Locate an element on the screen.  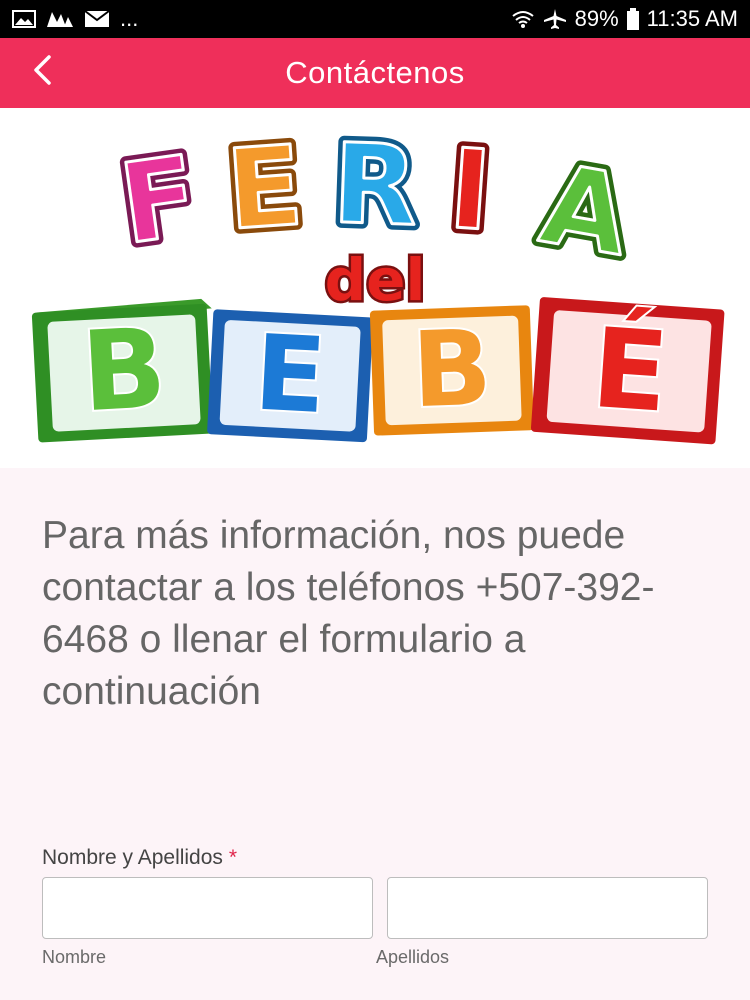
battery-icon is located at coordinates (632, 19).